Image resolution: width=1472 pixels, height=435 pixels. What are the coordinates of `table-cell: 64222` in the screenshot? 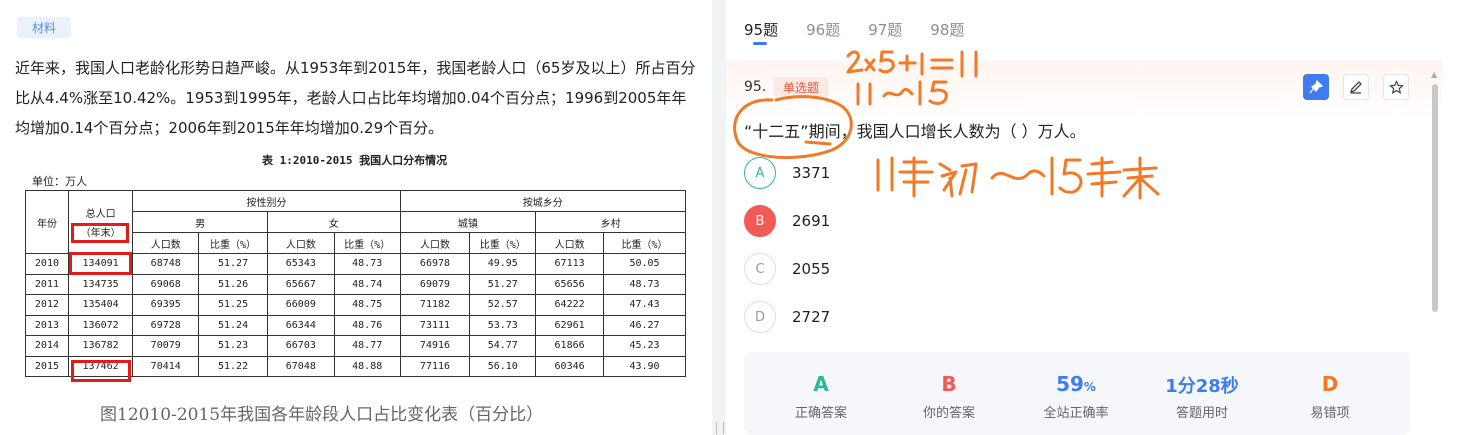 It's located at (569, 305).